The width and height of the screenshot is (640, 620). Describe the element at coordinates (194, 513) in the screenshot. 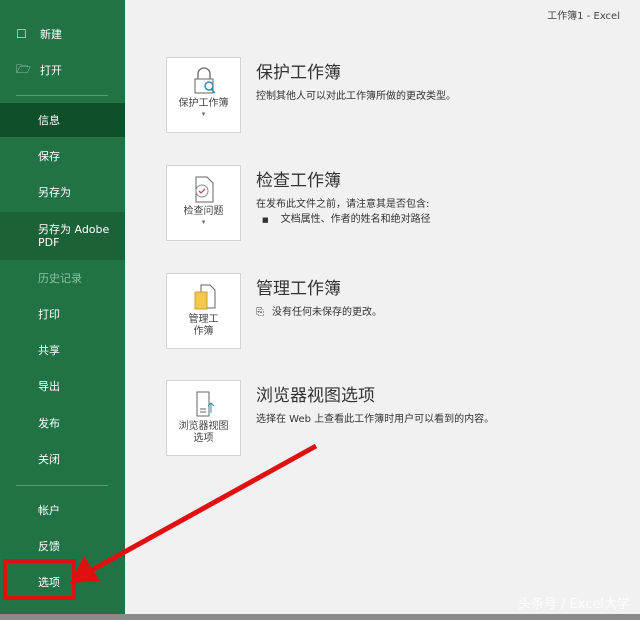

I see `red-arrow-annotation` at that location.